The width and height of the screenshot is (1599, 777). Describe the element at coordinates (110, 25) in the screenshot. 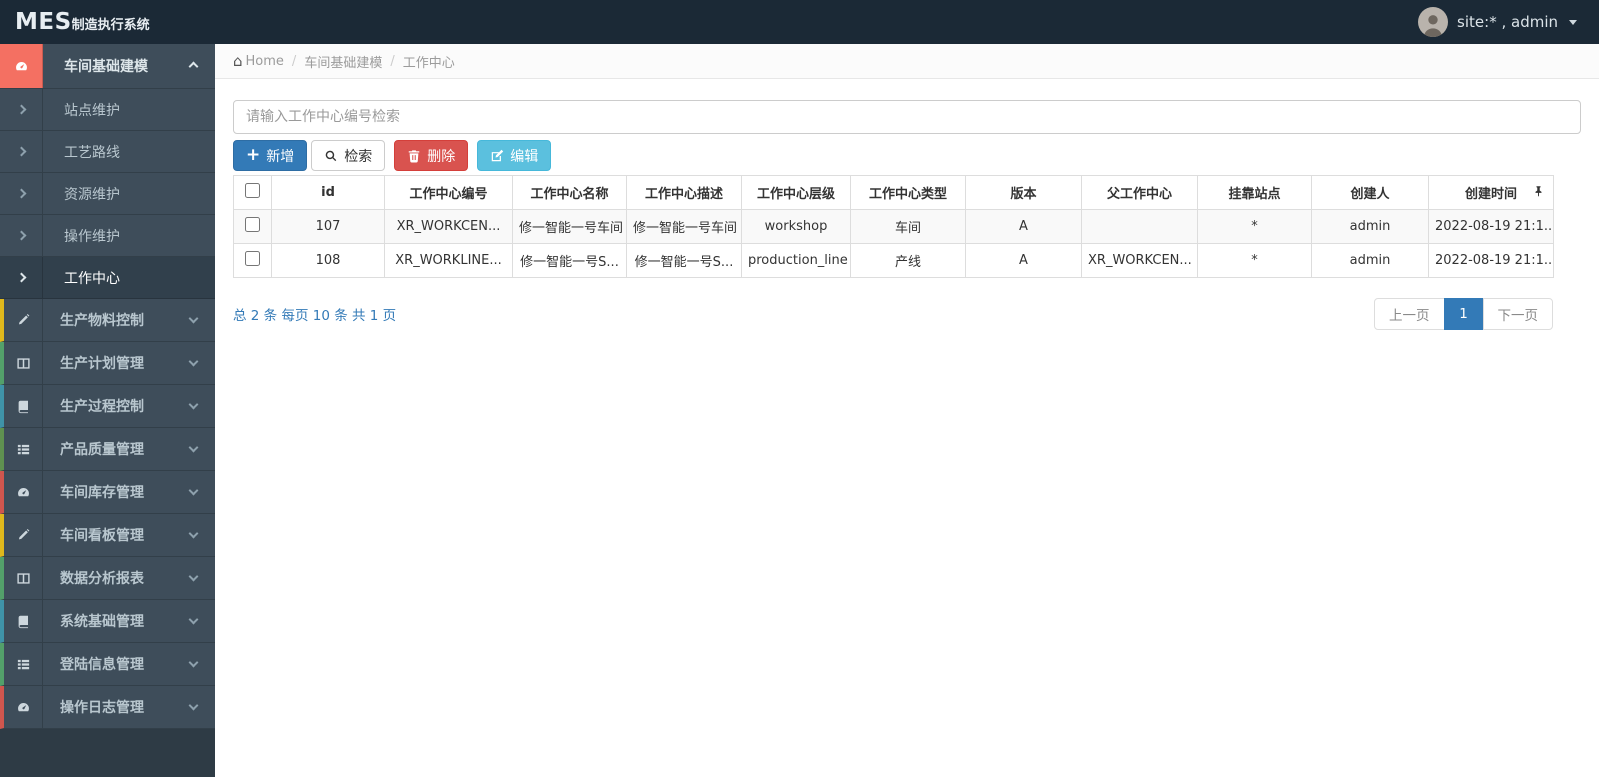

I see `app-logo-subtitle: 制造执行系统` at that location.